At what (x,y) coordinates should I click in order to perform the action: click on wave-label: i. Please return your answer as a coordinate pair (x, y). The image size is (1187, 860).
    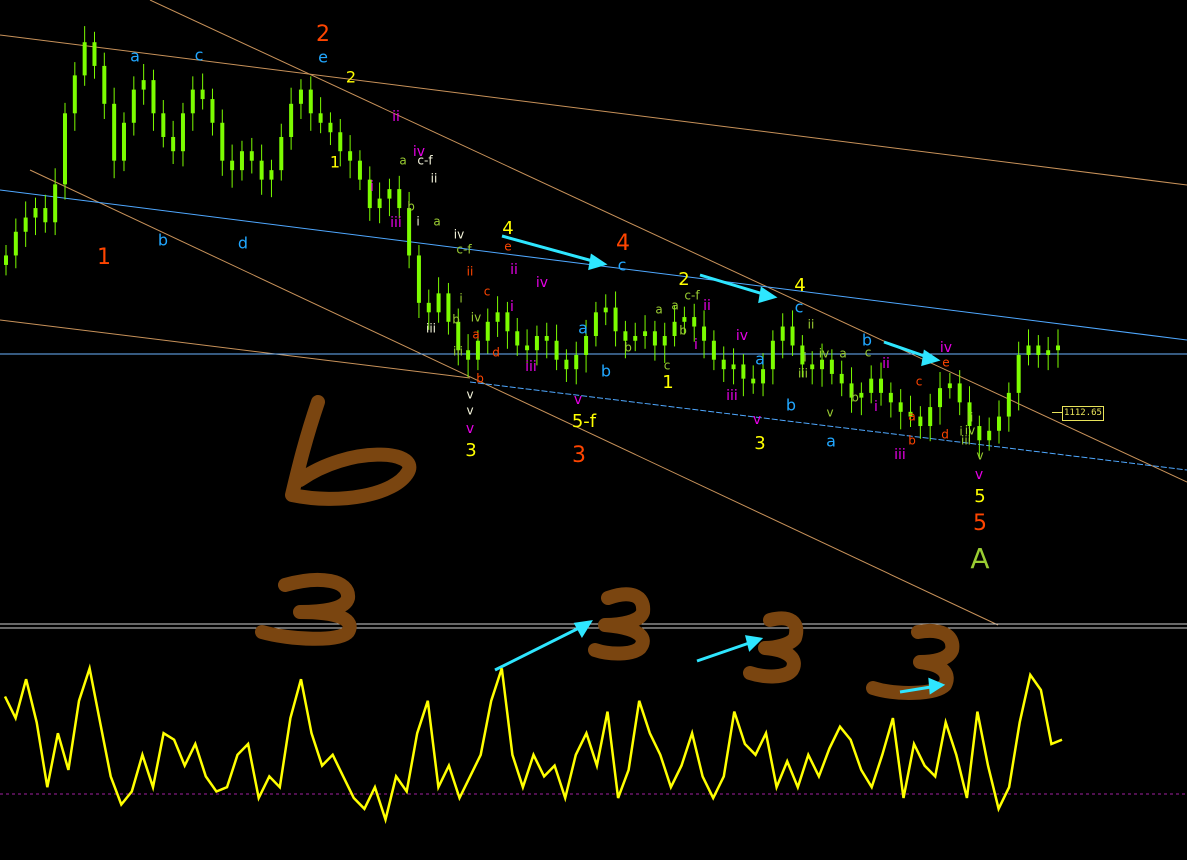
    Looking at the image, I should click on (512, 307).